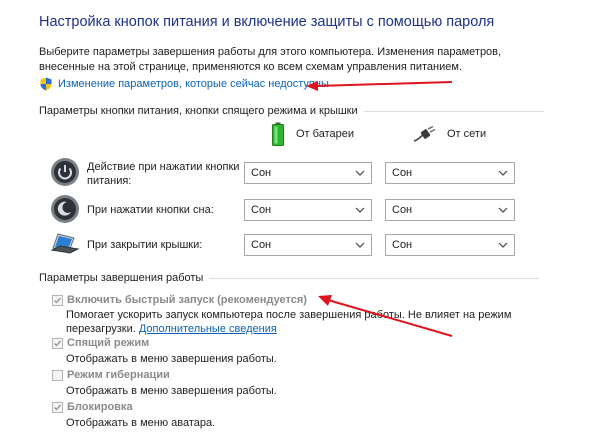 Image resolution: width=590 pixels, height=443 pixels. Describe the element at coordinates (450, 173) in the screenshot. I see `power-button-ac-select: Сон` at that location.